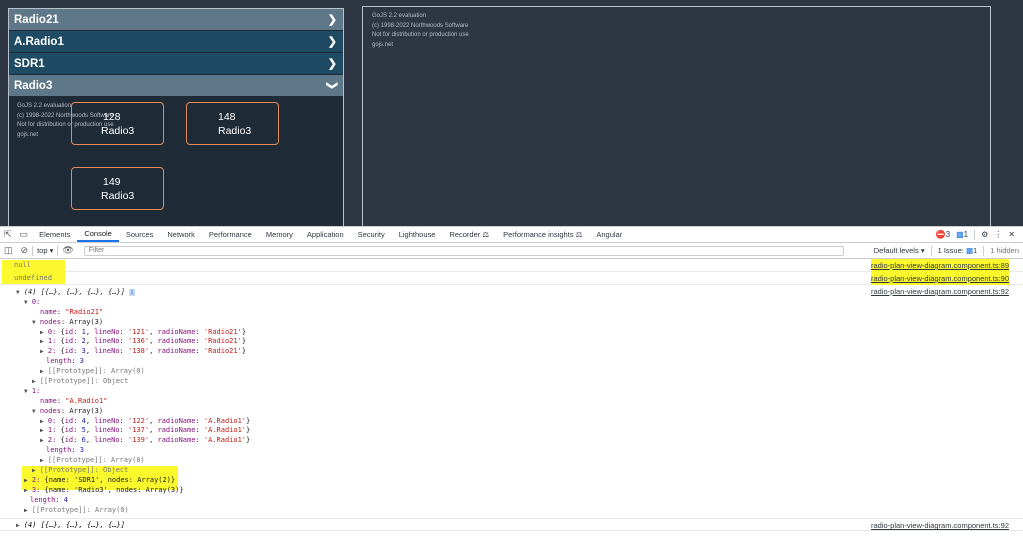 The height and width of the screenshot is (537, 1023). Describe the element at coordinates (132, 292) in the screenshot. I see `info-icon: i` at that location.